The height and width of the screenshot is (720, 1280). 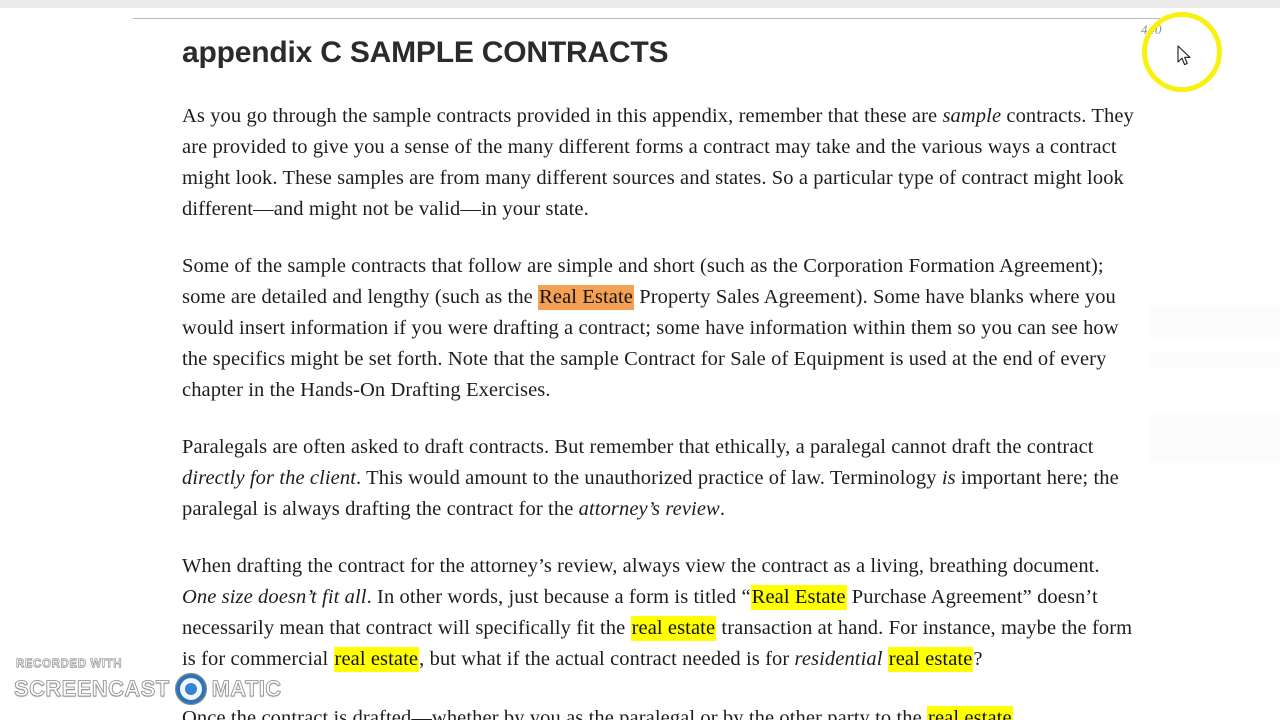 What do you see at coordinates (972, 116) in the screenshot?
I see `emphasis-text: sample` at bounding box center [972, 116].